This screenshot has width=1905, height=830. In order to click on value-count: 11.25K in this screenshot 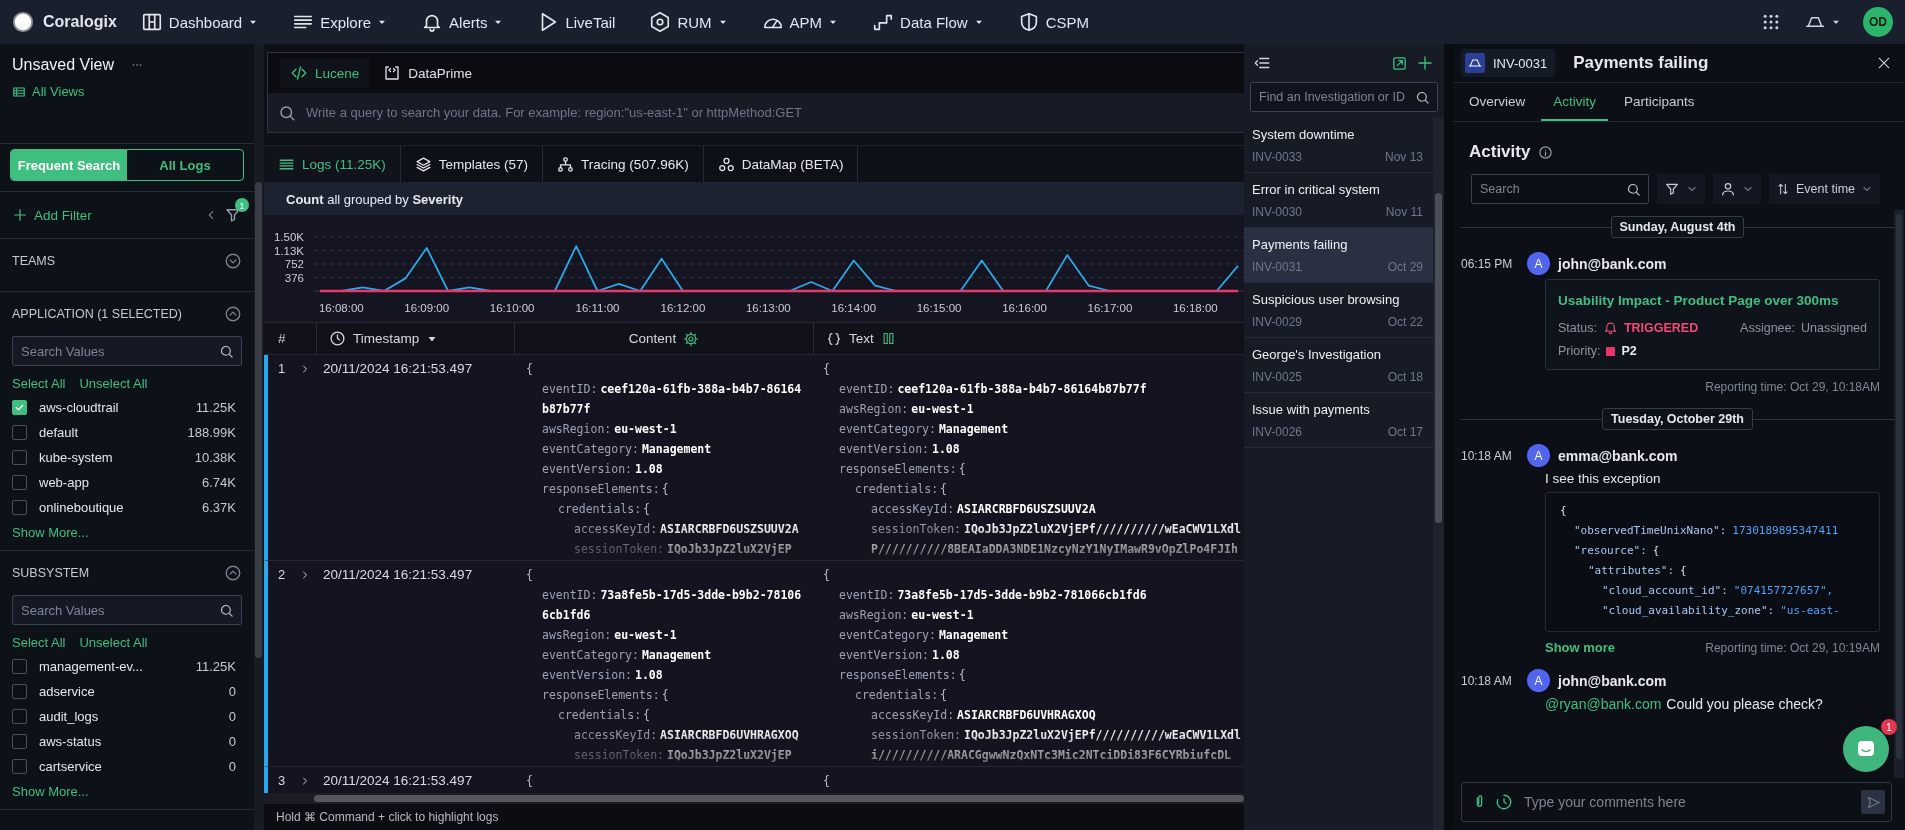, I will do `click(215, 666)`.